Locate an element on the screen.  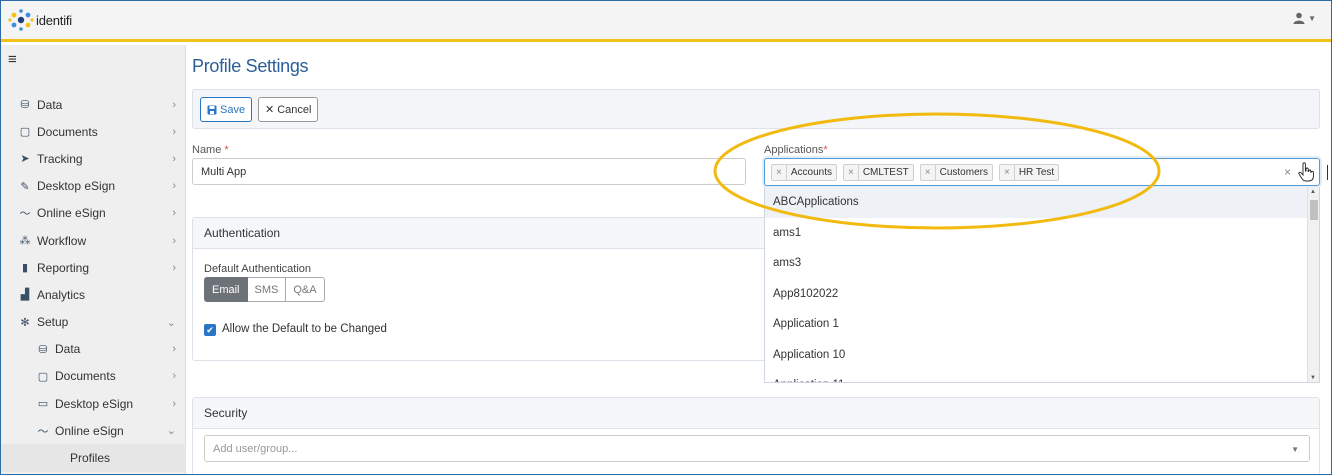
sidebar-item-desktop-esign: ▭ Desktop eSign › is located at coordinates (93, 403).